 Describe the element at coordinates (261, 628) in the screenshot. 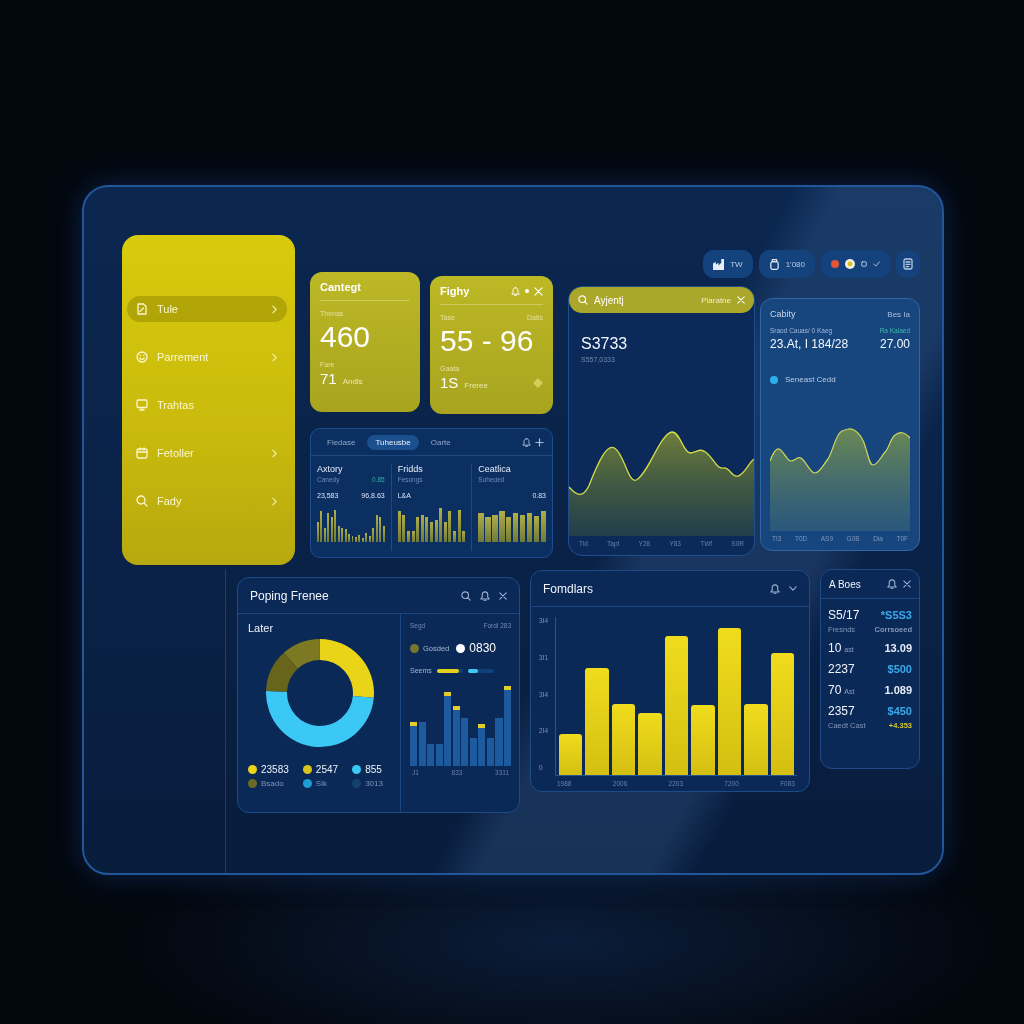

I see `panel-subtitle: Later` at that location.